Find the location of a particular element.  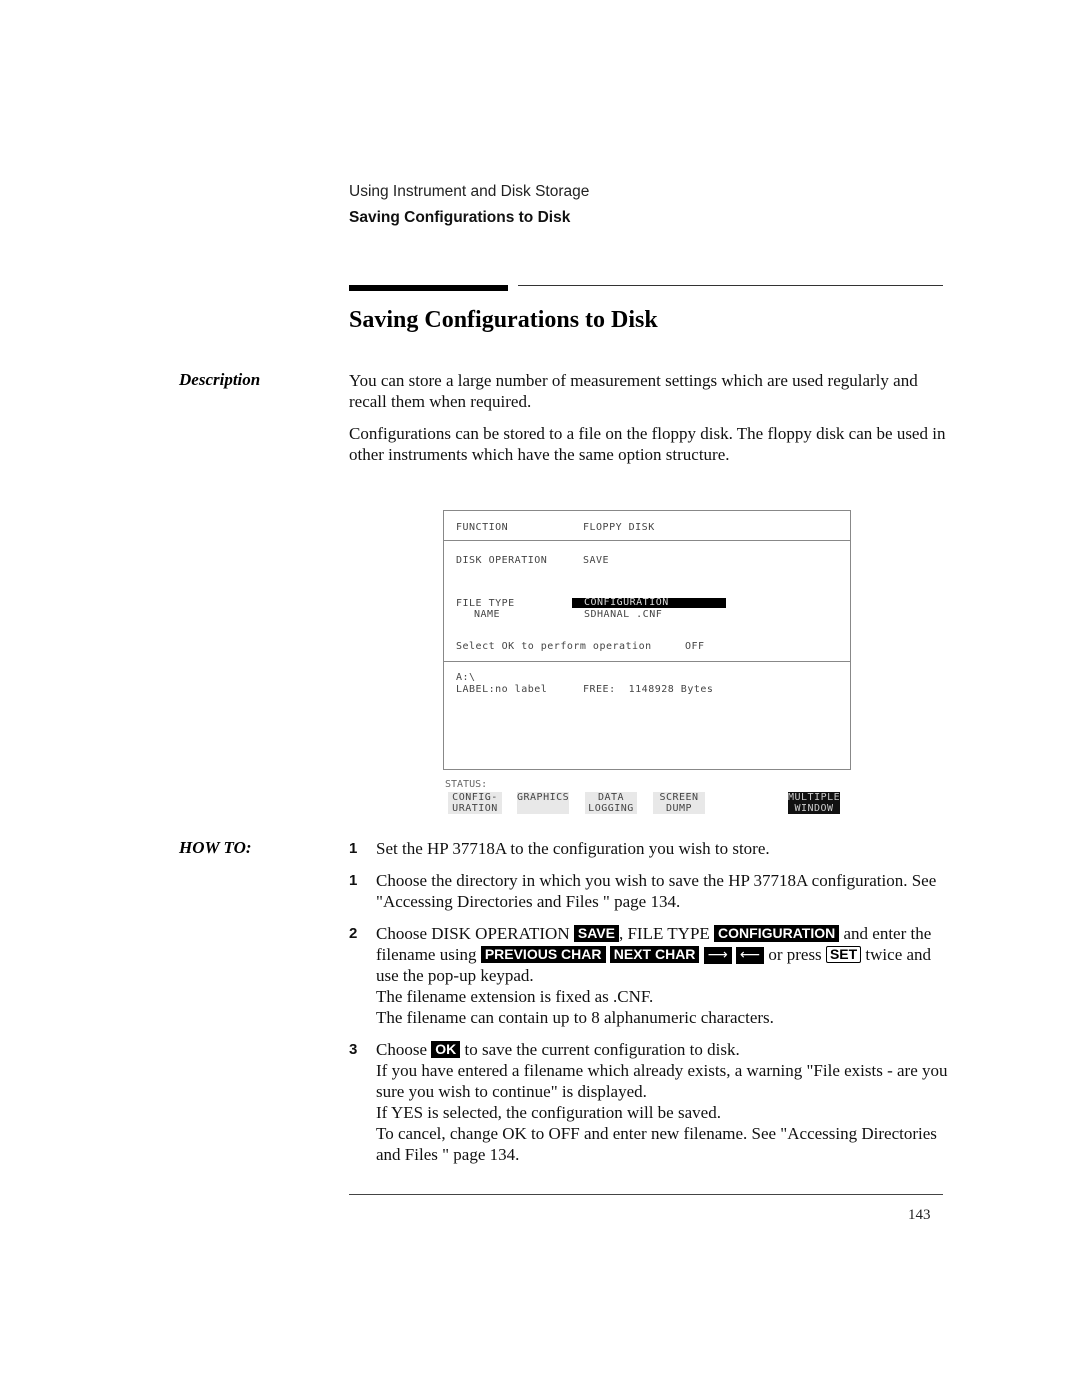

page-number: 143 is located at coordinates (919, 1215).